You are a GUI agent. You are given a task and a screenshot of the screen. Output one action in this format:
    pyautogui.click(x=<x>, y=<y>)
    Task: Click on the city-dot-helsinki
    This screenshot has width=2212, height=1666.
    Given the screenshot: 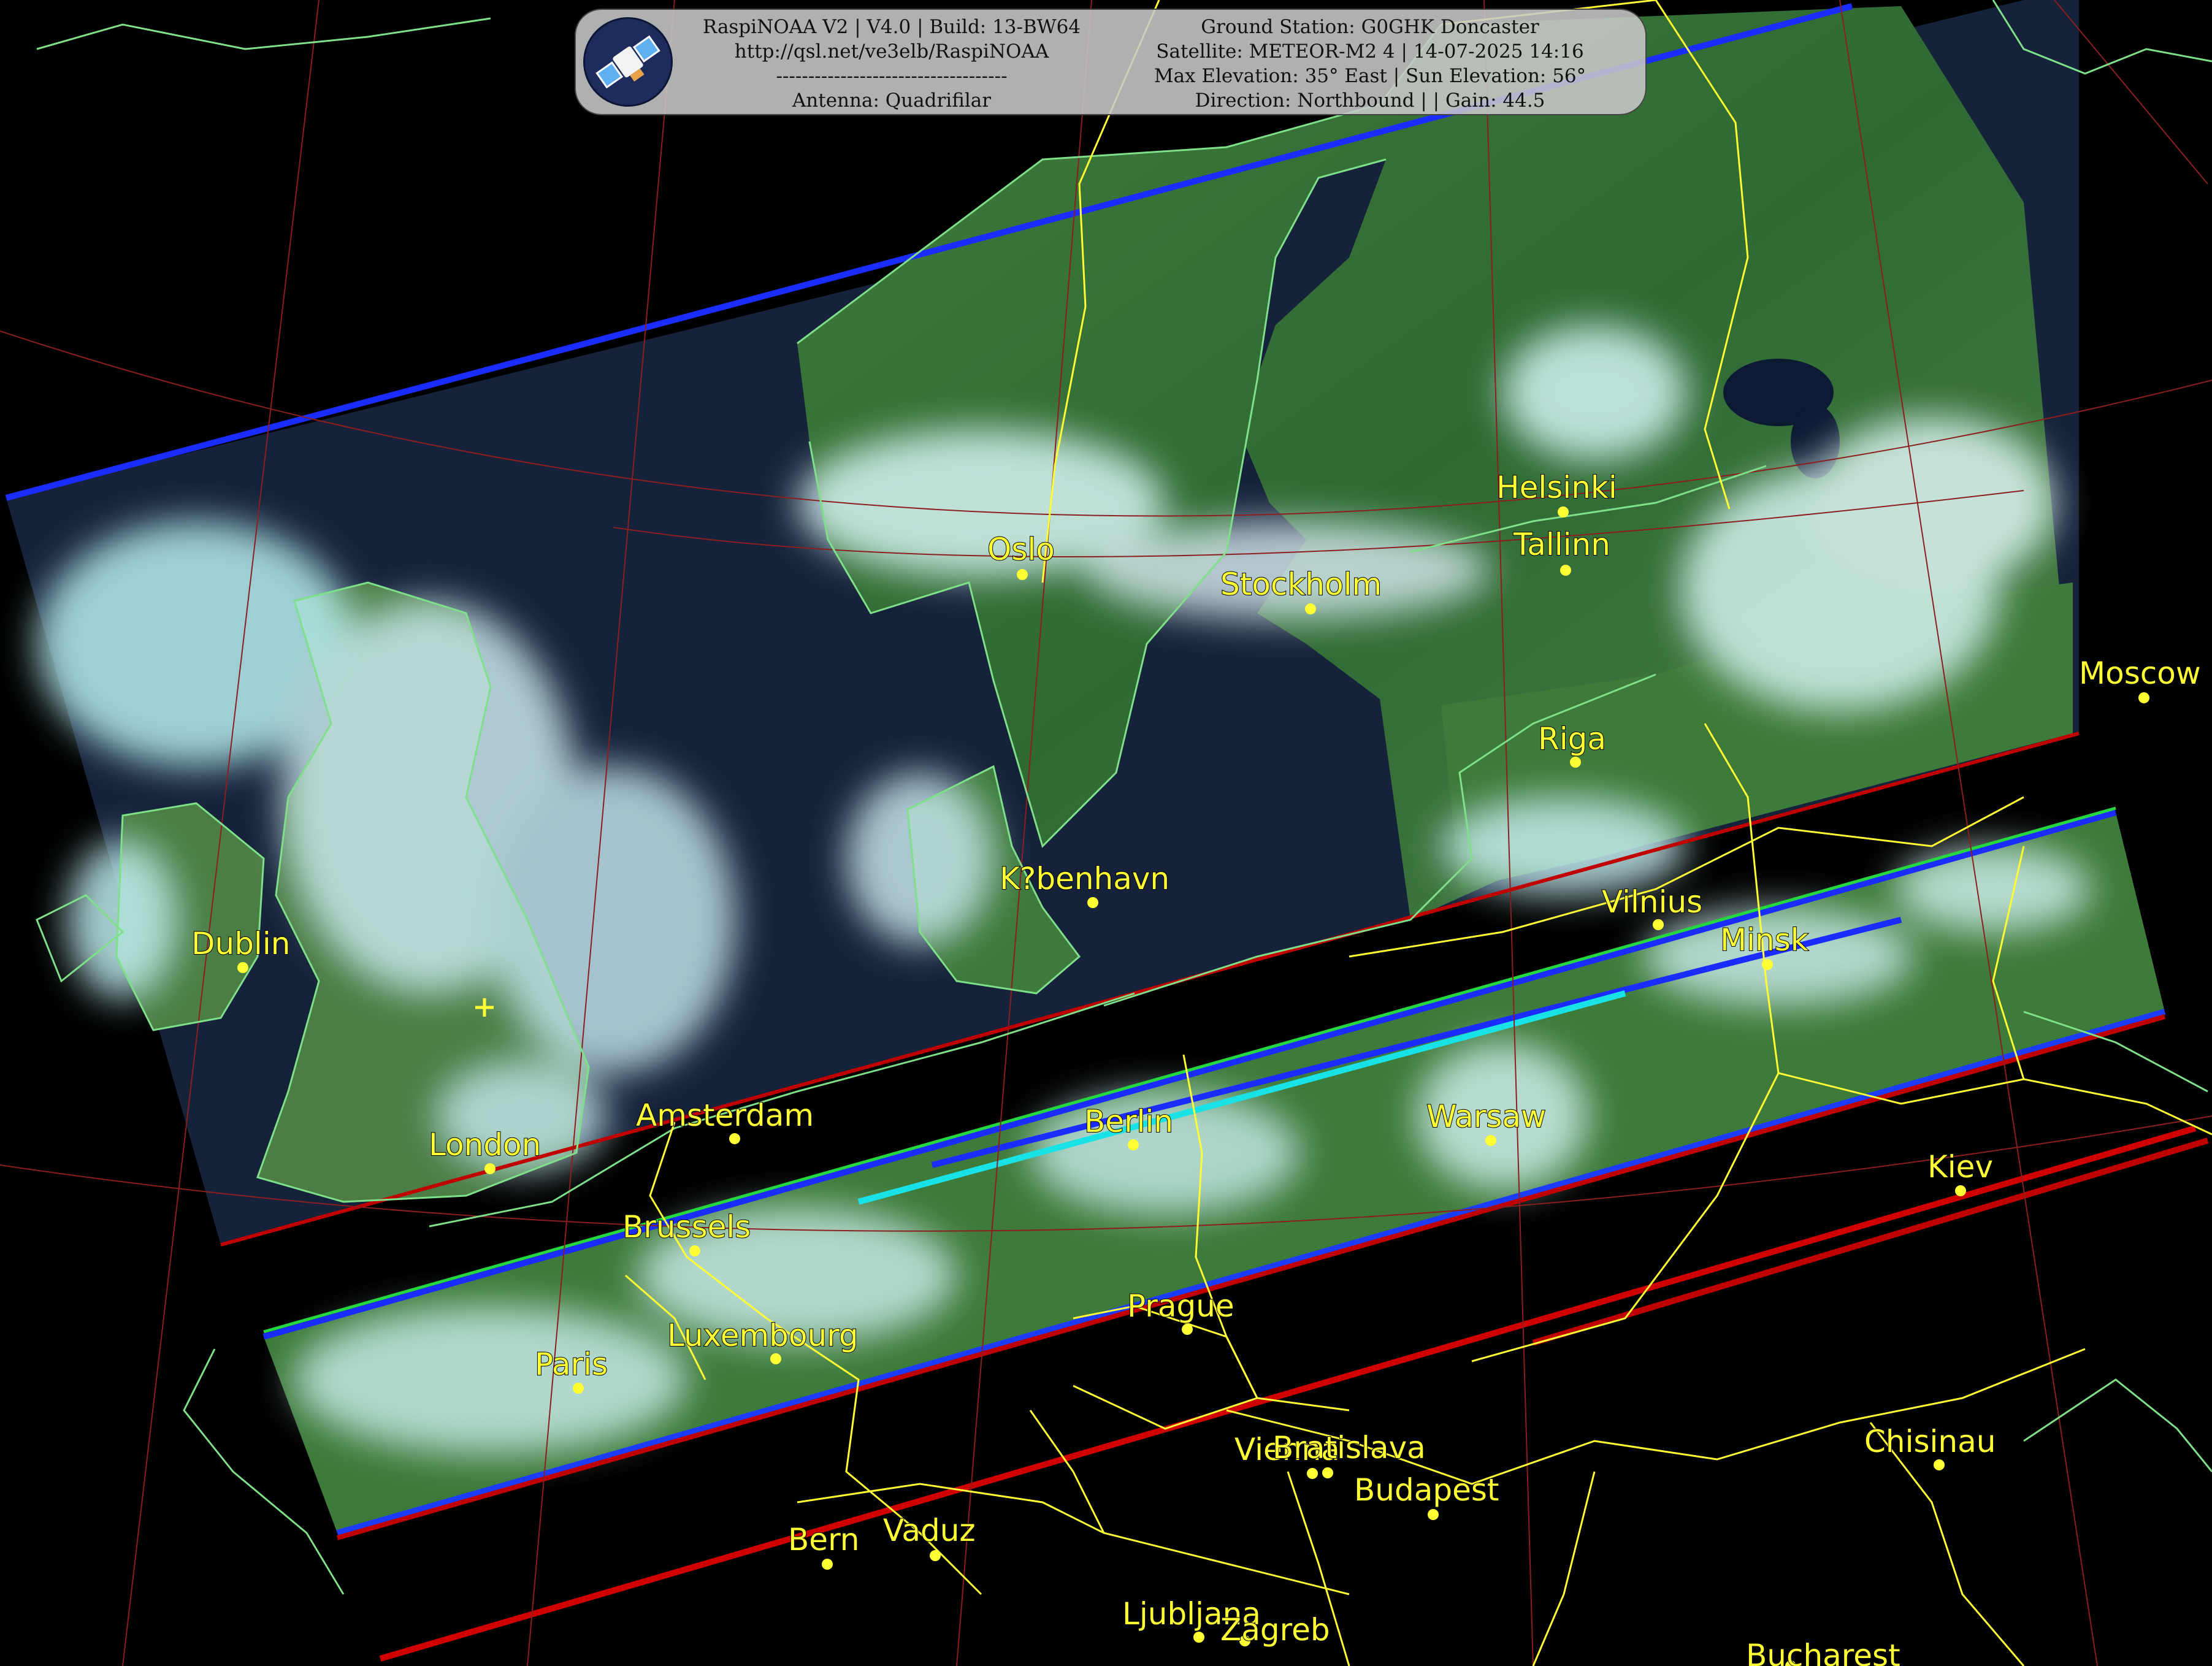 What is the action you would take?
    pyautogui.click(x=1563, y=512)
    